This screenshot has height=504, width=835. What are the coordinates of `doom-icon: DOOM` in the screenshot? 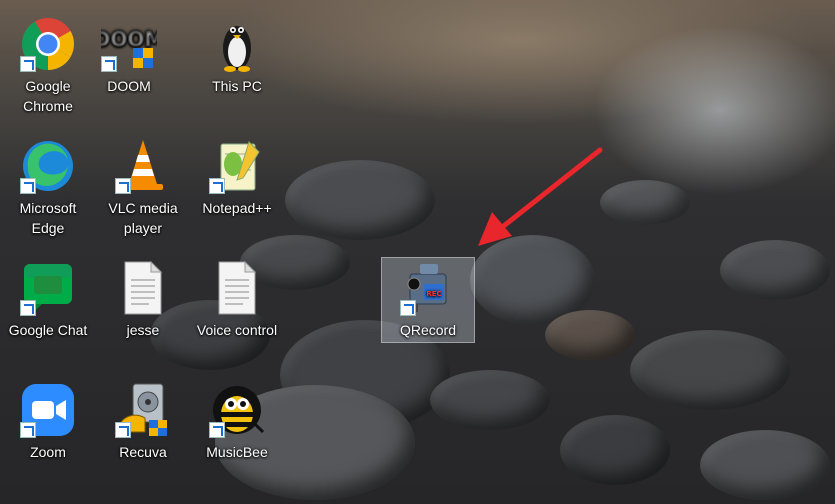 It's located at (129, 44).